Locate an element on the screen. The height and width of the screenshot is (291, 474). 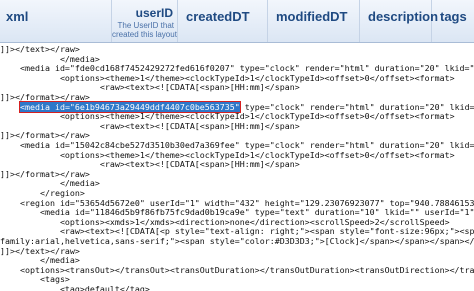
xml-code-line: <tag>default</tag> is located at coordinates (75, 287).